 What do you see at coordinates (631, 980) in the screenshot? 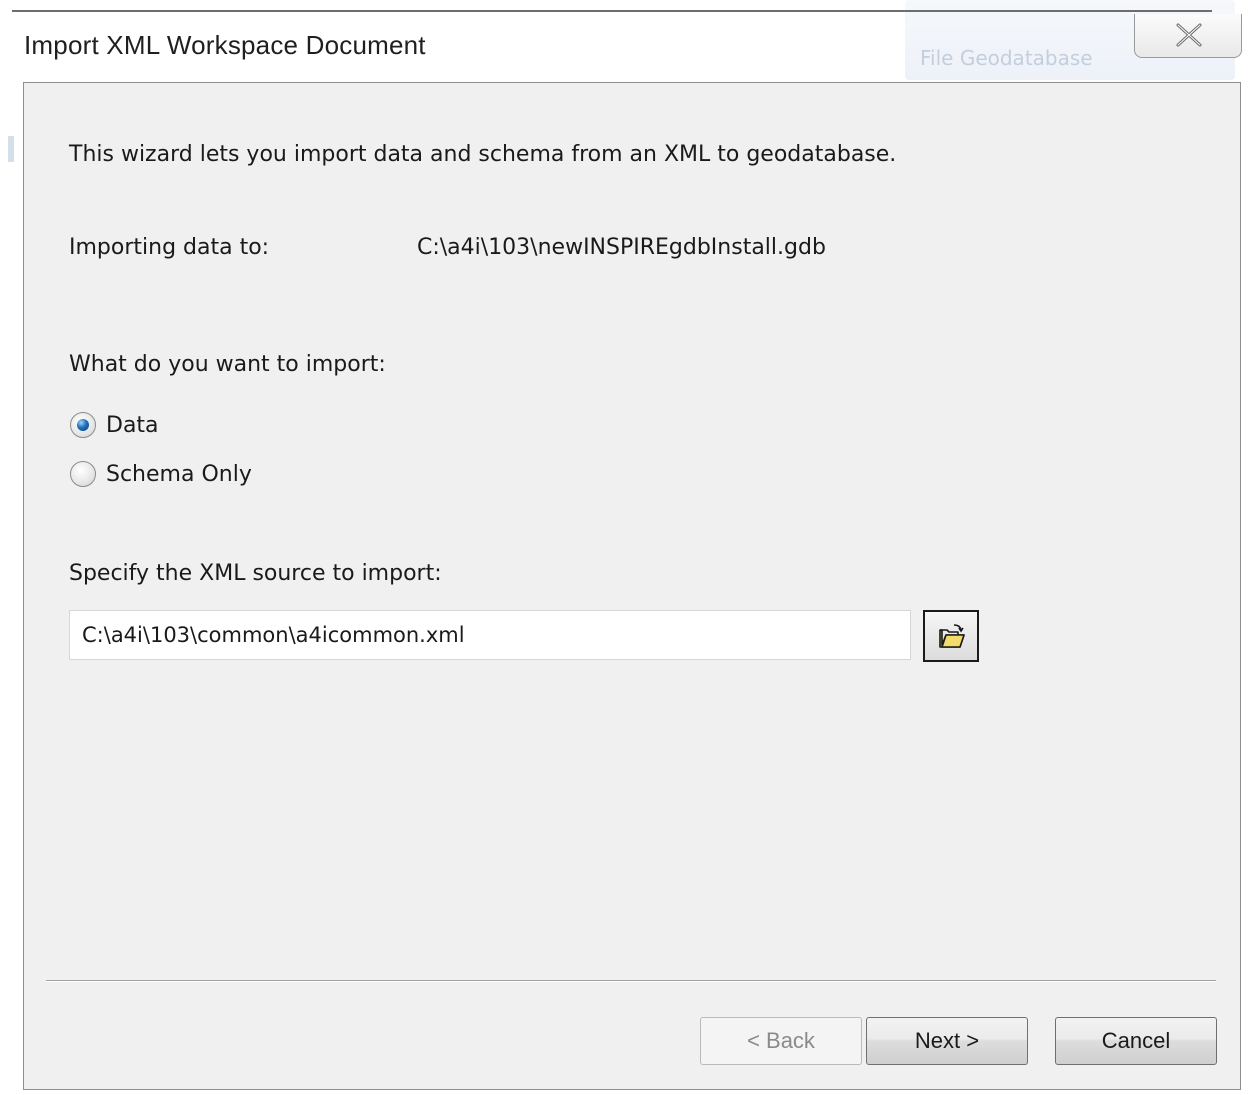
I see `footer-separator` at bounding box center [631, 980].